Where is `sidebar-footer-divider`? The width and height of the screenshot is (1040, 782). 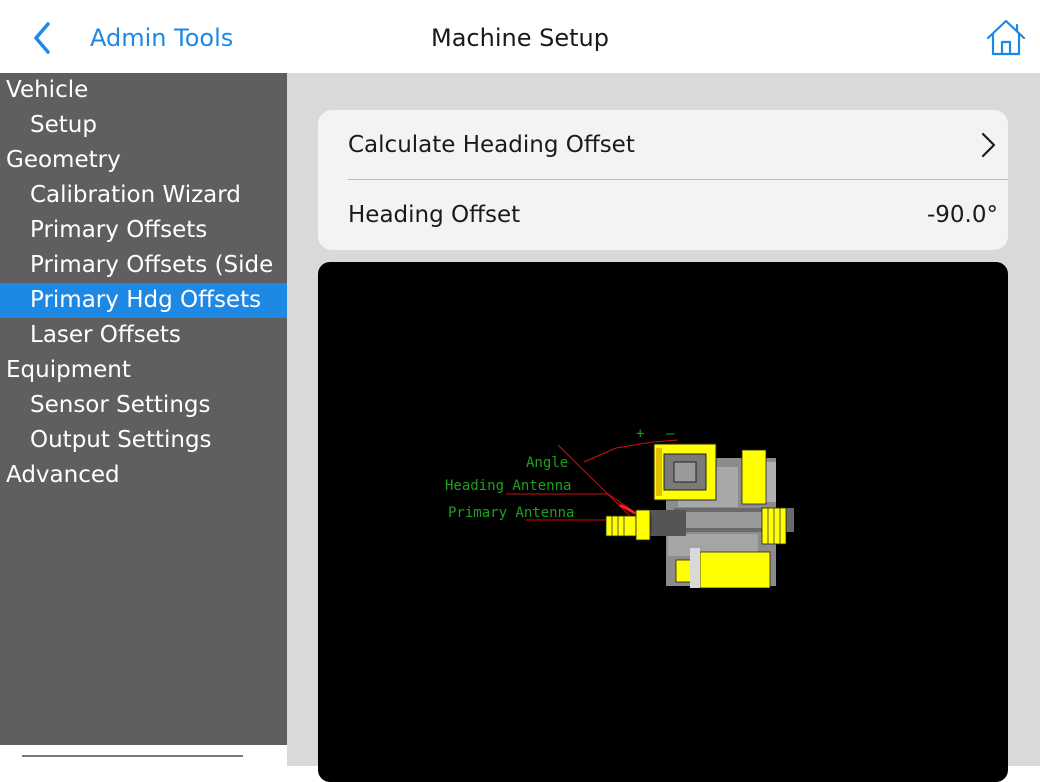 sidebar-footer-divider is located at coordinates (132, 756).